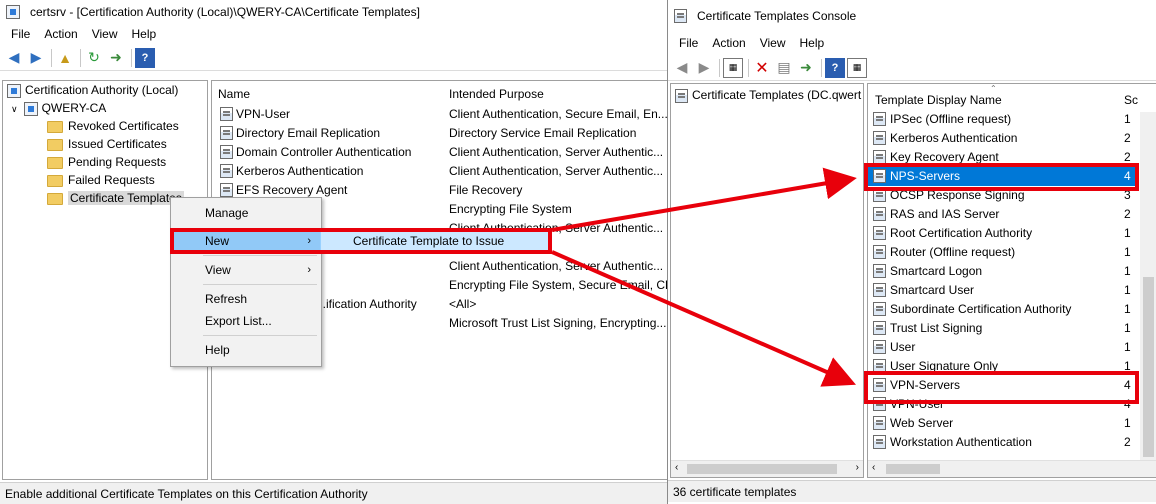  What do you see at coordinates (704, 199) in the screenshot?
I see `arrow-to-nps-servers` at bounding box center [704, 199].